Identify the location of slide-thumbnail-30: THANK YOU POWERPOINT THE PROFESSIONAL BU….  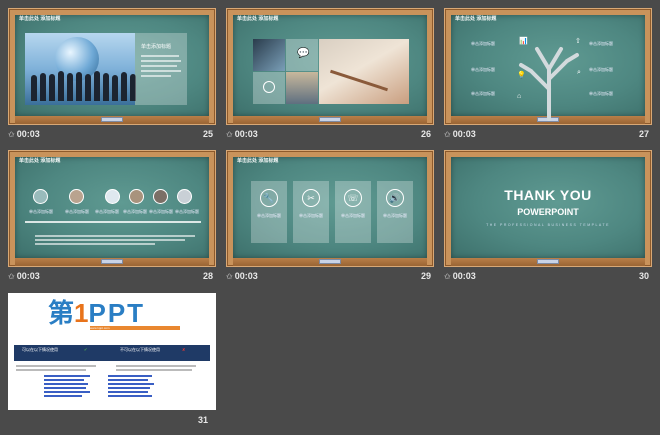
(548, 222).